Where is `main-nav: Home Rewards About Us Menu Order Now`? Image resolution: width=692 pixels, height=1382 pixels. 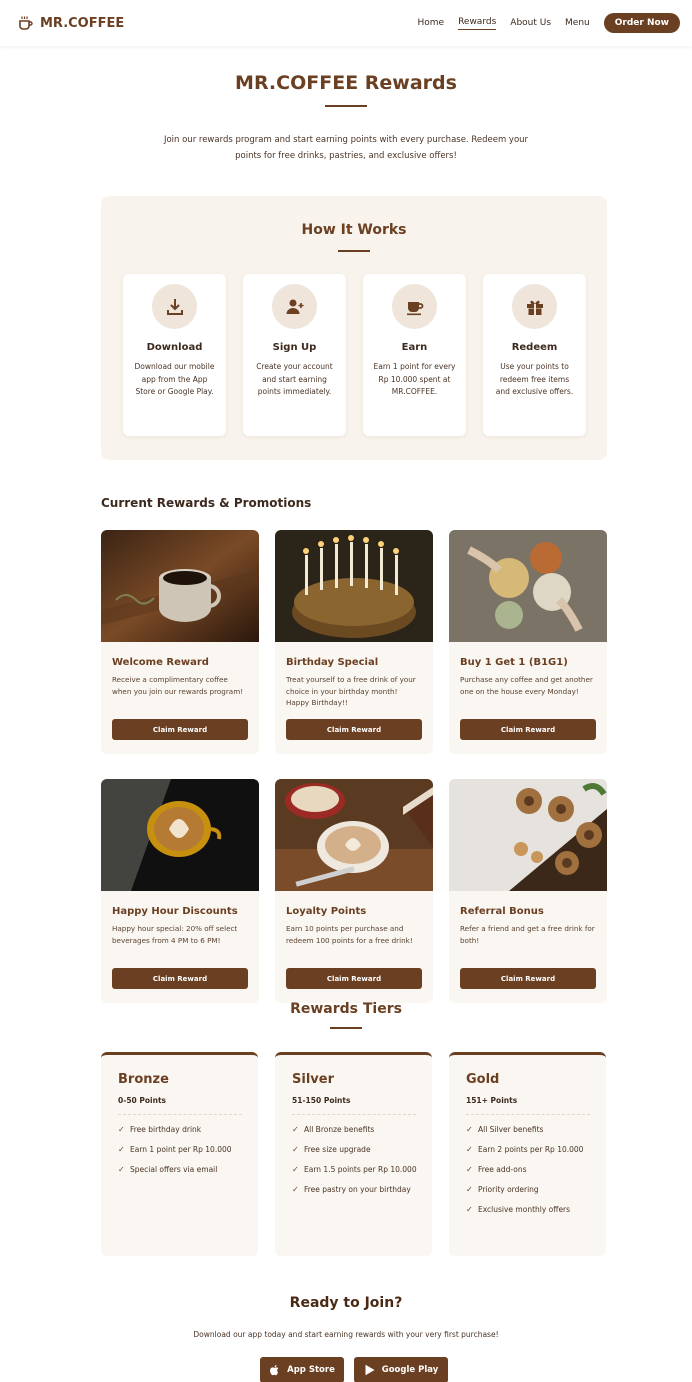
main-nav: Home Rewards About Us Menu Order Now is located at coordinates (548, 23).